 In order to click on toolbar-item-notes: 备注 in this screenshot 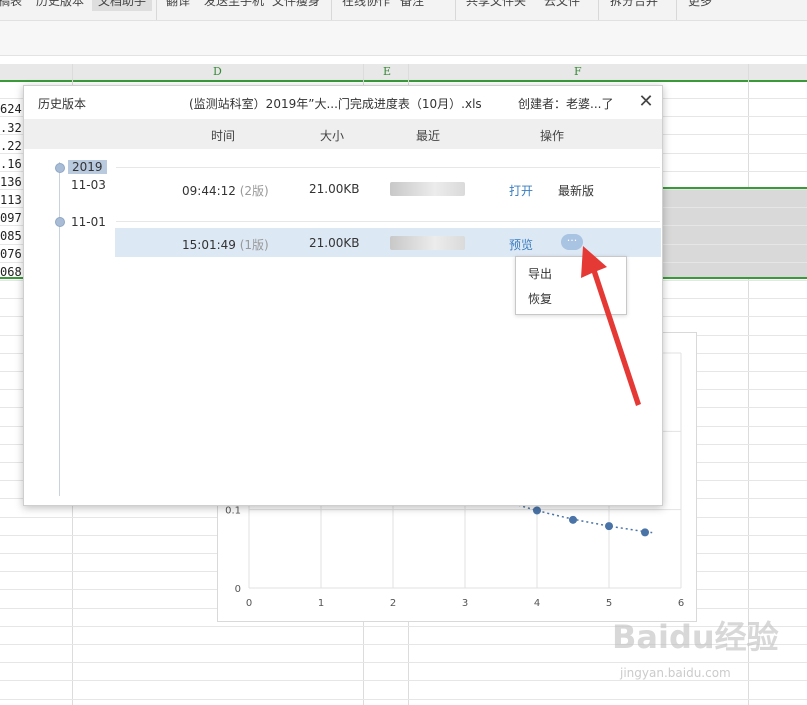, I will do `click(412, 4)`.